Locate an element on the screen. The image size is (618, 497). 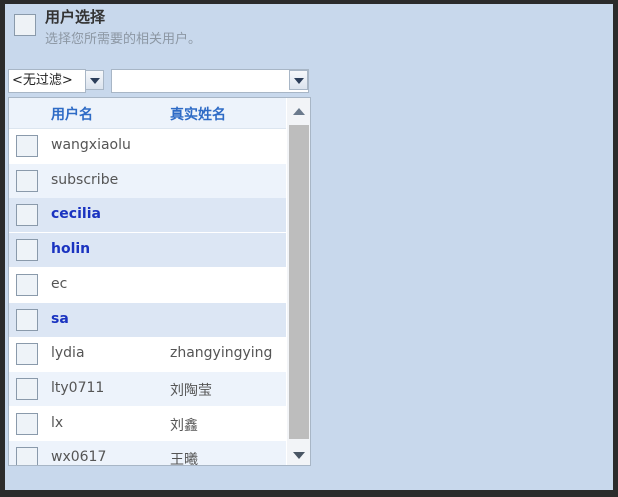
username-cell: wangxiaolu is located at coordinates (91, 145).